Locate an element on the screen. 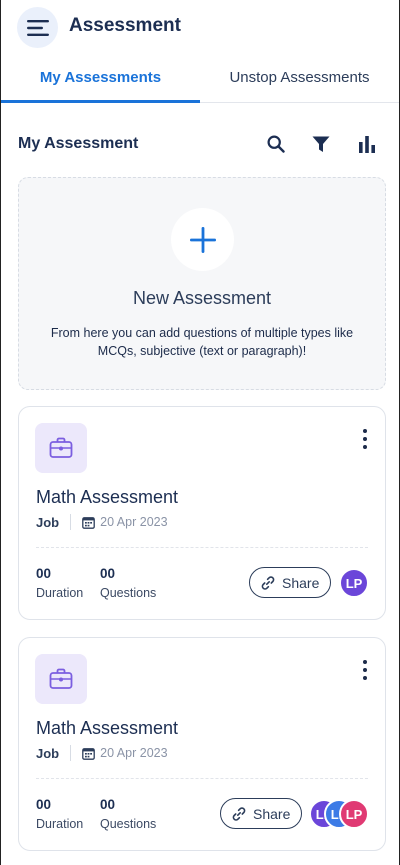 The width and height of the screenshot is (400, 865). add-assessment-button is located at coordinates (202, 239).